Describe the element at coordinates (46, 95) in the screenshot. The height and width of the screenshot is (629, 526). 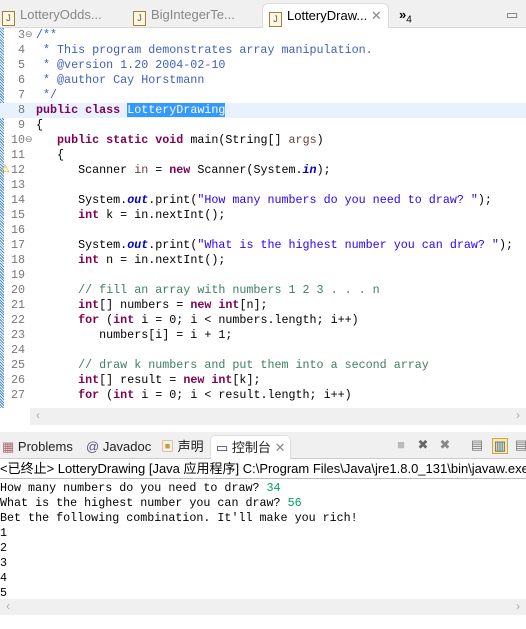
I see `code-text: */` at that location.